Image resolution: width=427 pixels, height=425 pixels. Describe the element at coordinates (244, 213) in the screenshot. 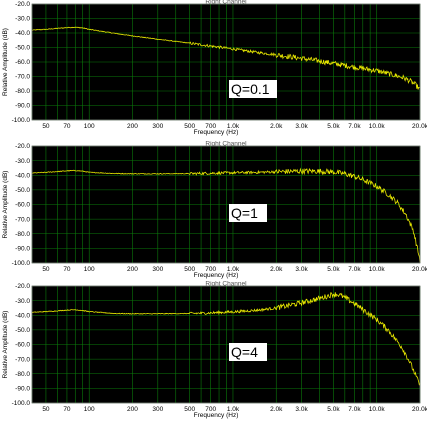

I see `q-annotation: Q=1` at that location.